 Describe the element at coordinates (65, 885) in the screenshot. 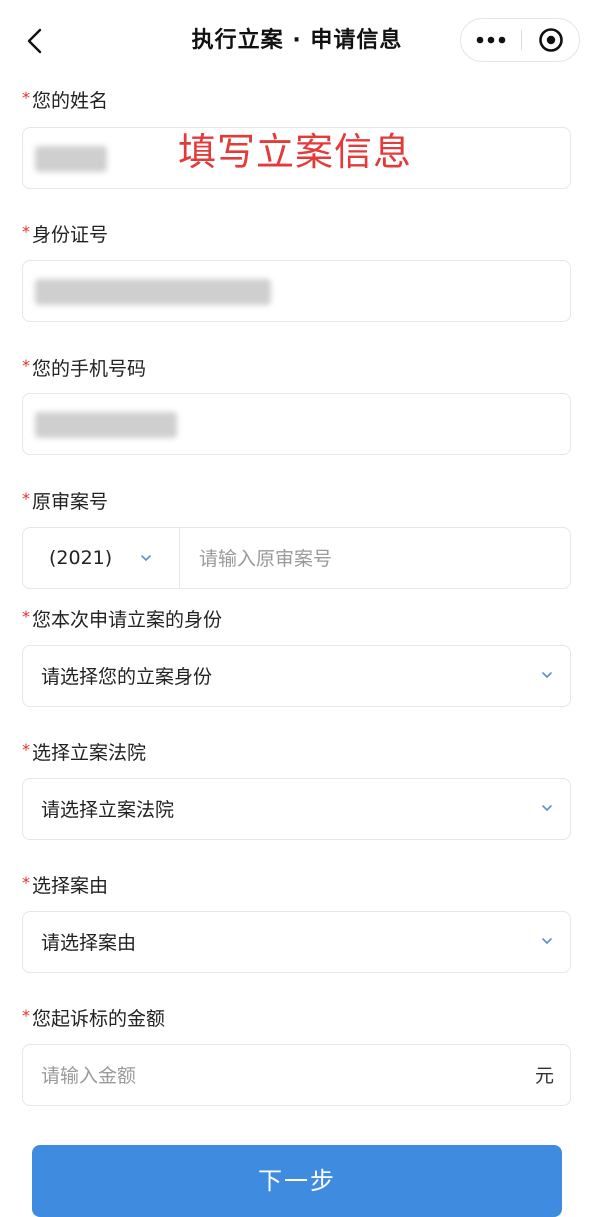

I see `cause-label: * 选择案由` at that location.